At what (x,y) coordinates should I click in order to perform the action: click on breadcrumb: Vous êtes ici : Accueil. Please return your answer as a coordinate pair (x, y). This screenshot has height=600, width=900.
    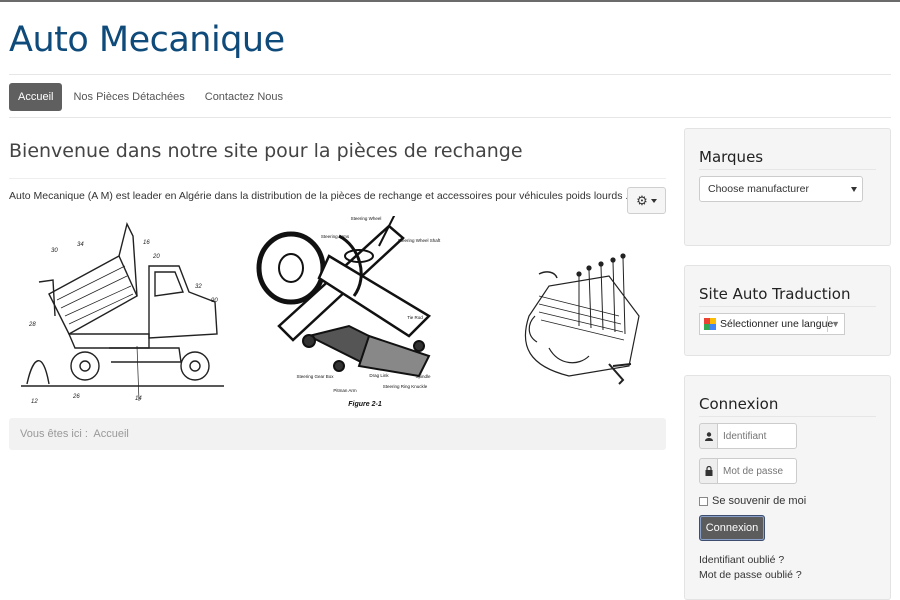
    Looking at the image, I should click on (337, 434).